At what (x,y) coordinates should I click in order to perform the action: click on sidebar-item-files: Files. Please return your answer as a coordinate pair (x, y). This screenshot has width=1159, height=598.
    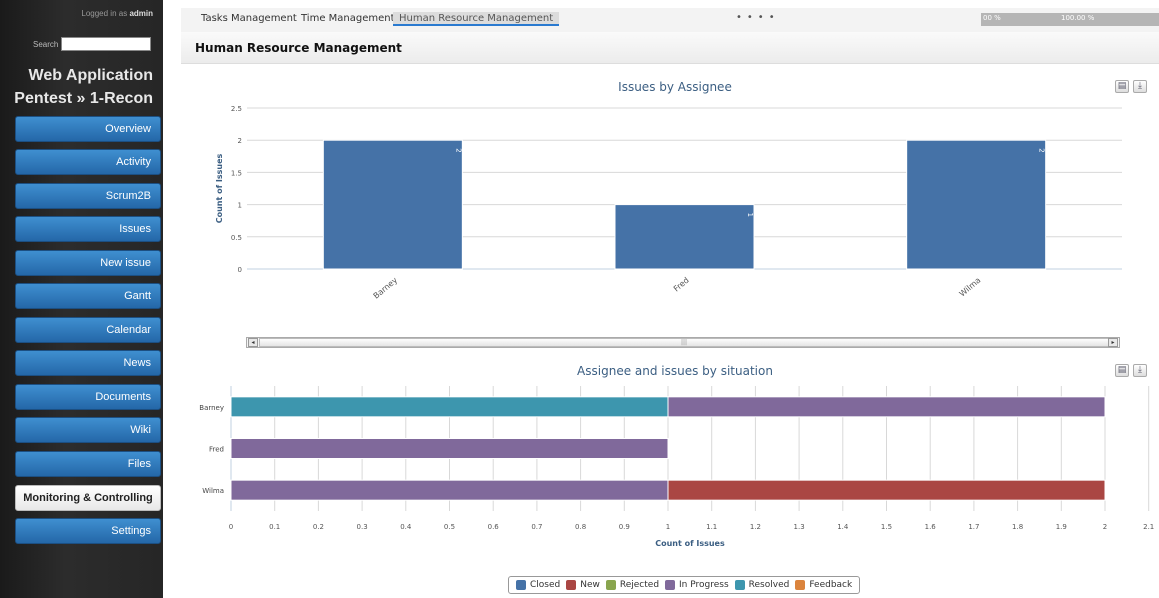
    Looking at the image, I should click on (88, 464).